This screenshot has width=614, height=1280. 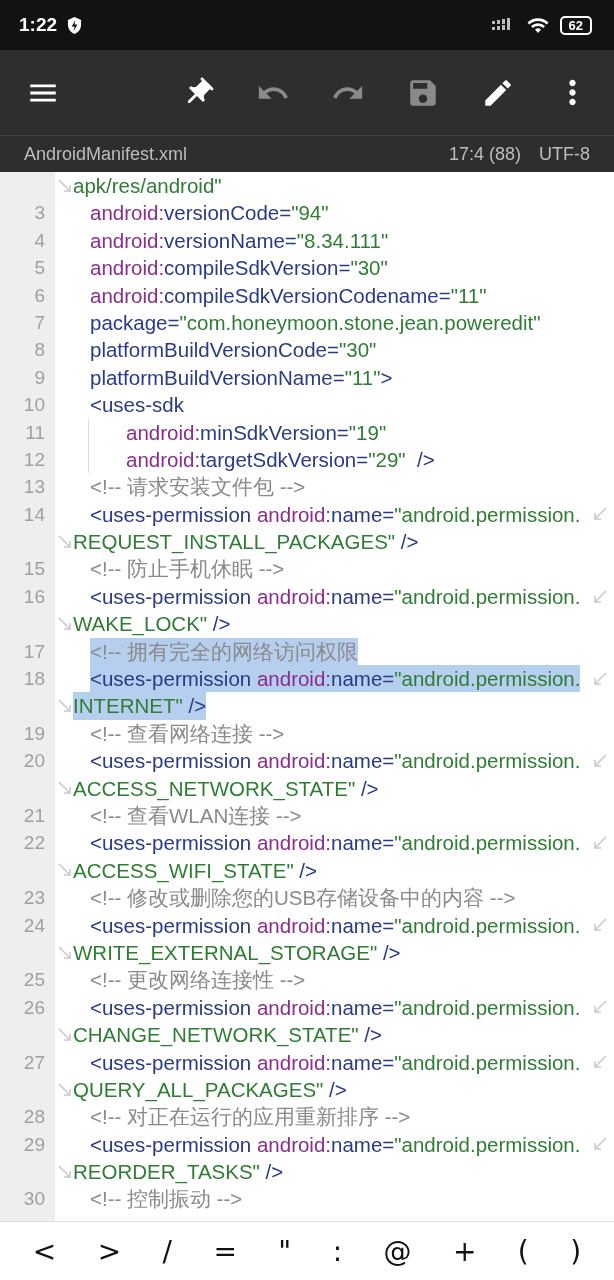 What do you see at coordinates (34, 651) in the screenshot?
I see `line-number: 17` at bounding box center [34, 651].